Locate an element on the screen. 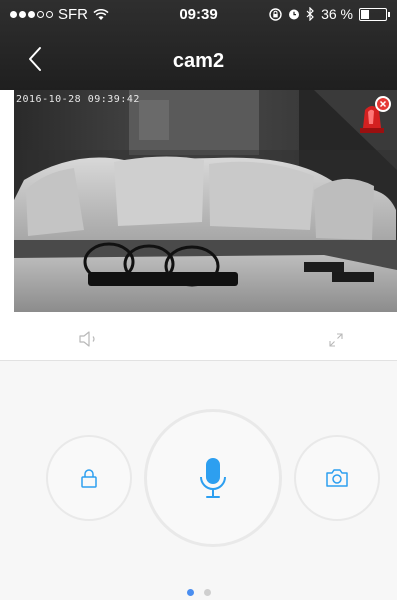 Image resolution: width=397 pixels, height=600 pixels. page-title: cam2 is located at coordinates (198, 61).